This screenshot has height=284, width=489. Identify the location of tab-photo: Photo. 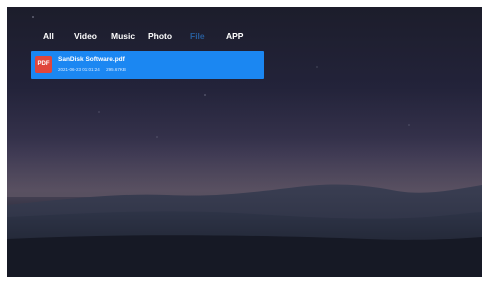
(160, 36).